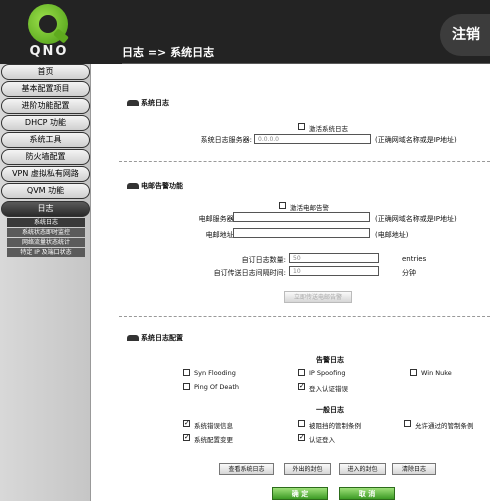  I want to click on login-error-label: 登入认证错误, so click(328, 389).